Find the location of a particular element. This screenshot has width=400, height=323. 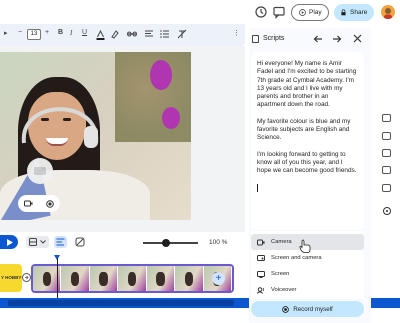

play-label: Play is located at coordinates (315, 12).